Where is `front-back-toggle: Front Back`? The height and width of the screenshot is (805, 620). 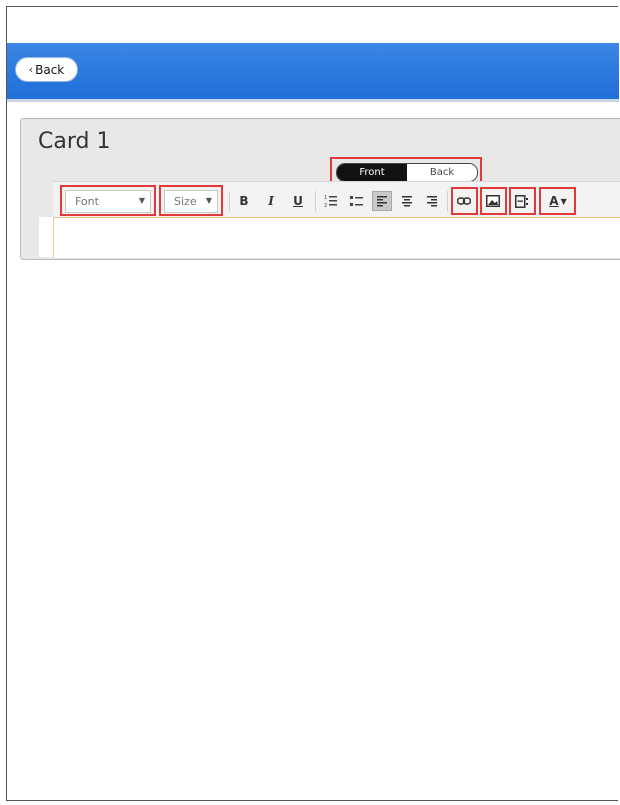
front-back-toggle: Front Back is located at coordinates (407, 172).